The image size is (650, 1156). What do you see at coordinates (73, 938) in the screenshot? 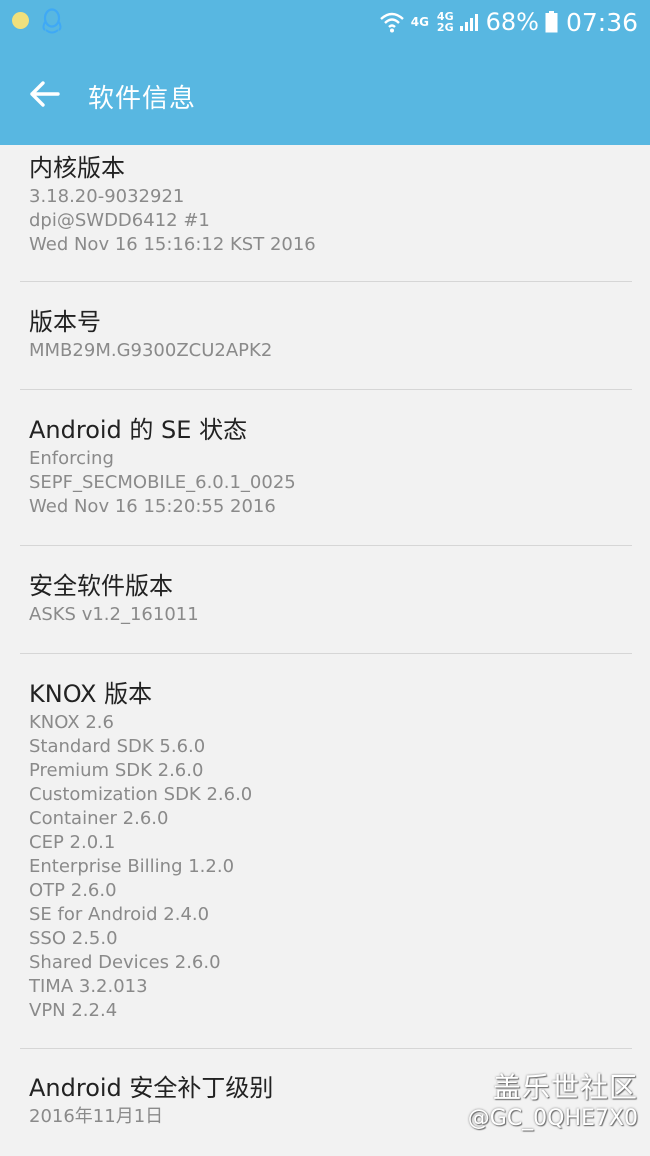
I see `section-line: SSO 2.5.0` at bounding box center [73, 938].